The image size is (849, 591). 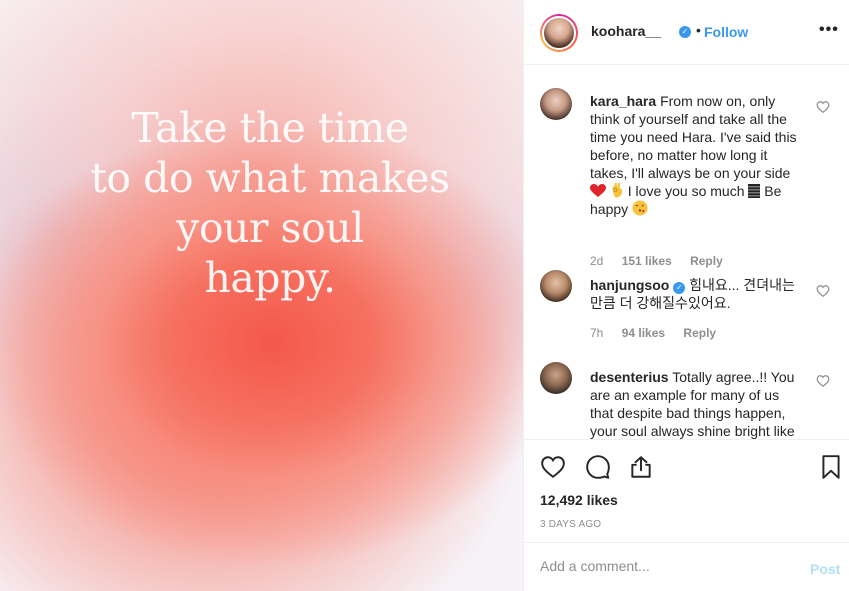 I want to click on comment-username: kara_hara, so click(x=623, y=101).